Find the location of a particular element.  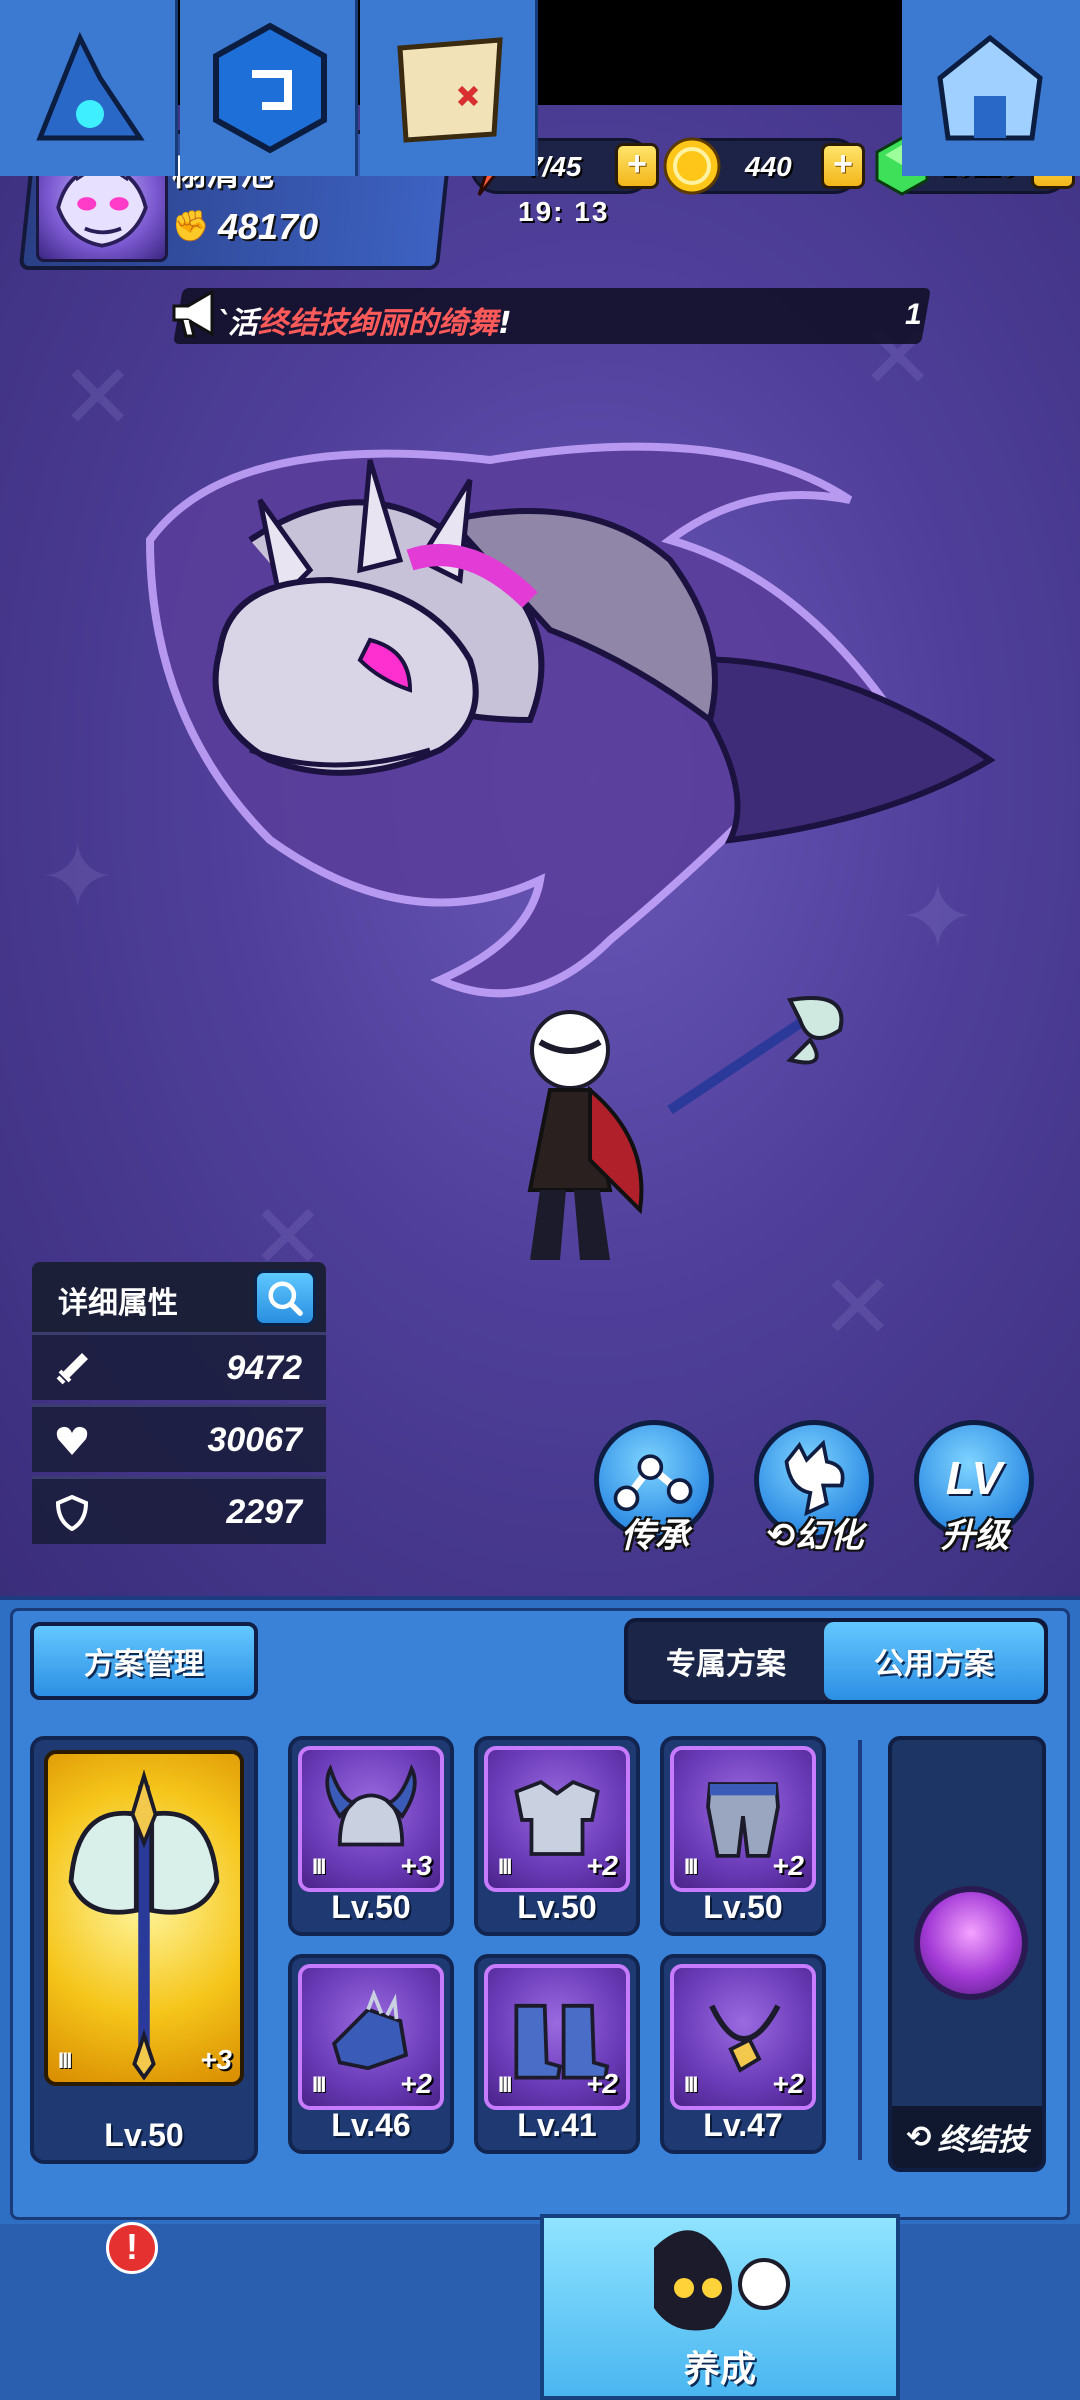

heart-icon is located at coordinates (72, 1440).